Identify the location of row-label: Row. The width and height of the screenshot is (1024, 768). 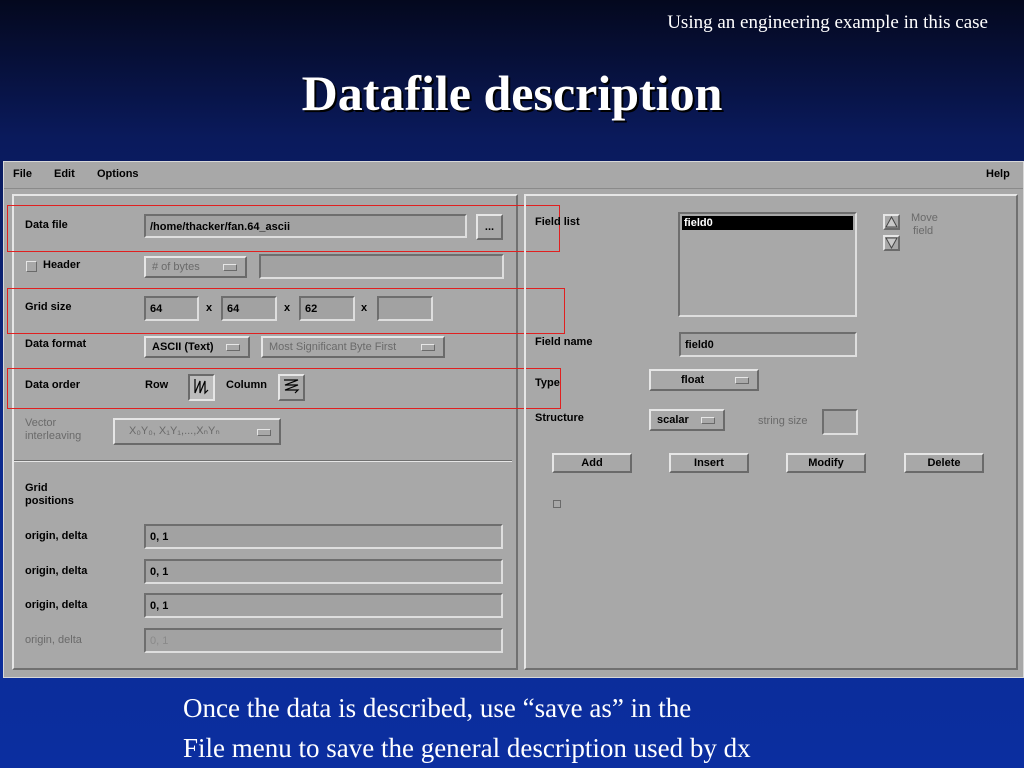
(157, 385).